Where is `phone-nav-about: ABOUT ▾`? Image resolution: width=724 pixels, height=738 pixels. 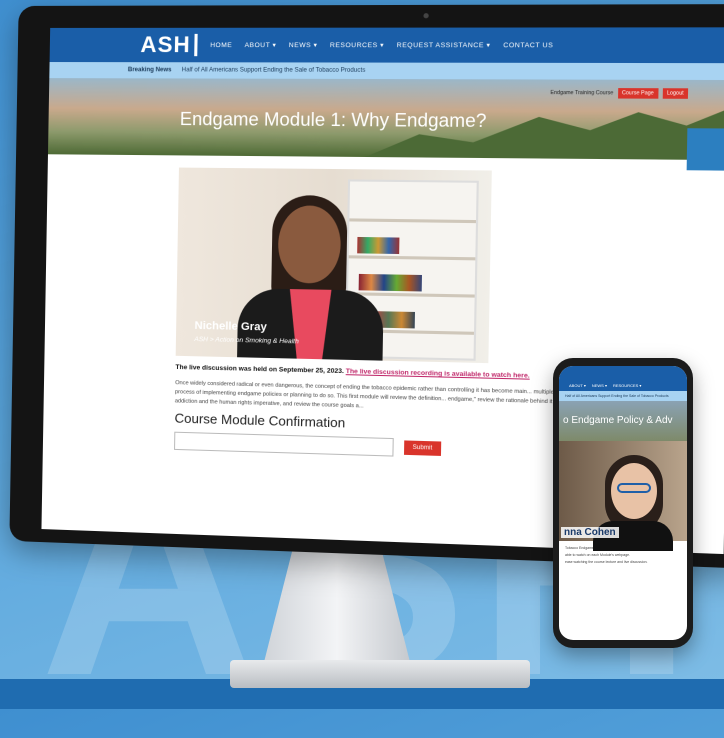
phone-nav-about: ABOUT ▾ is located at coordinates (577, 385).